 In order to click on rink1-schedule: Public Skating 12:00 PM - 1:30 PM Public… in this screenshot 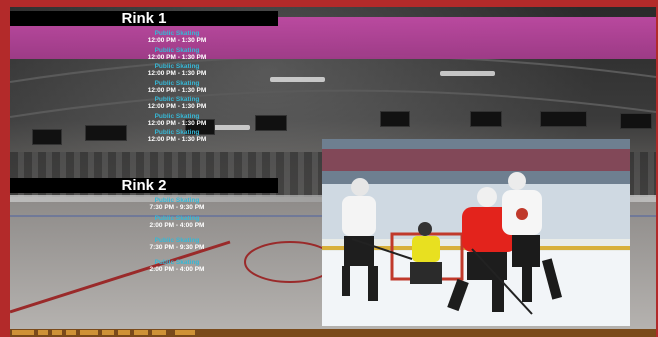, I will do `click(177, 88)`.